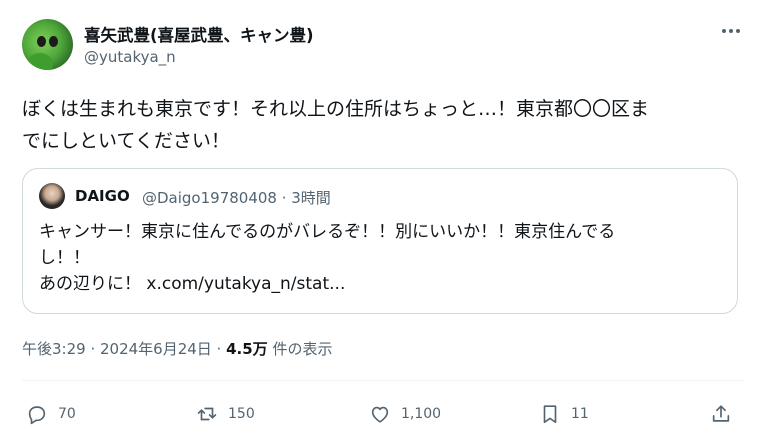  What do you see at coordinates (37, 415) in the screenshot?
I see `reply-icon` at bounding box center [37, 415].